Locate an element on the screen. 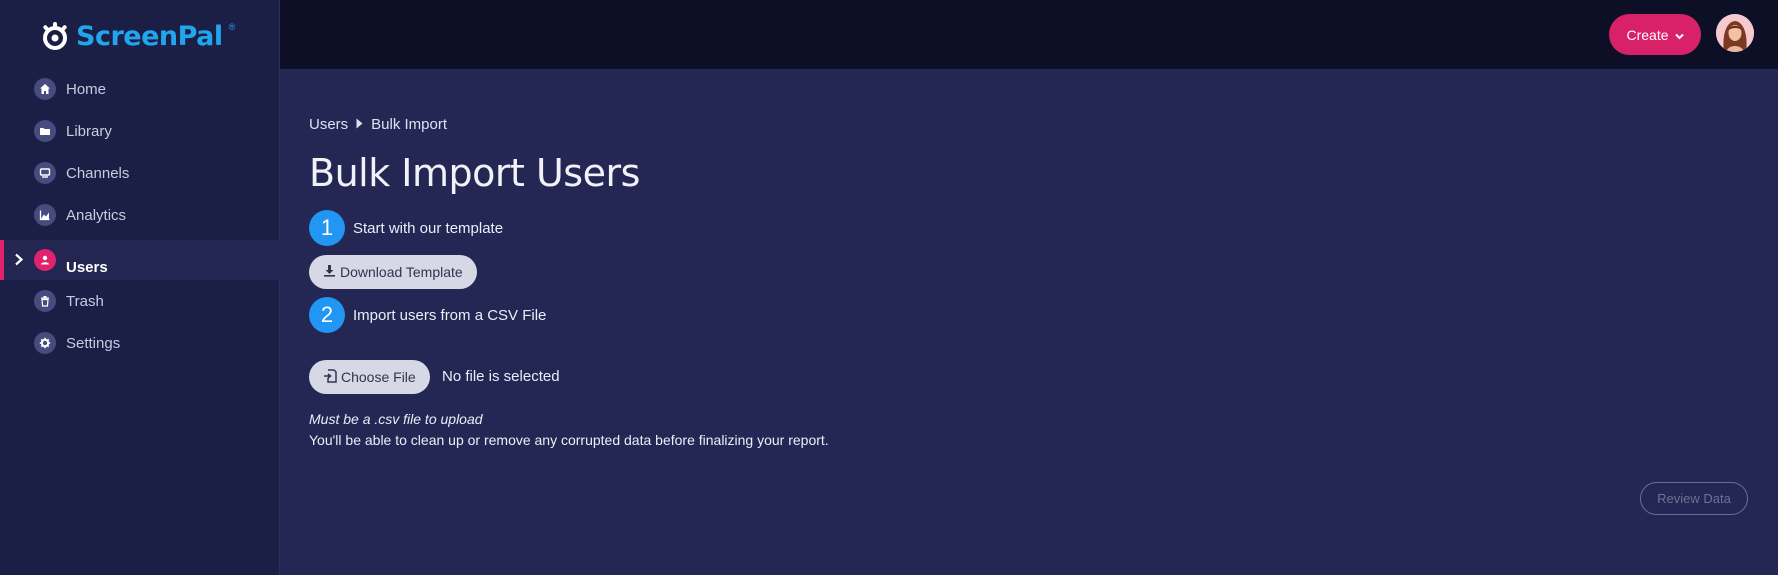 This screenshot has width=1778, height=575. screenpal-logo: ScreenPal ® is located at coordinates (137, 36).